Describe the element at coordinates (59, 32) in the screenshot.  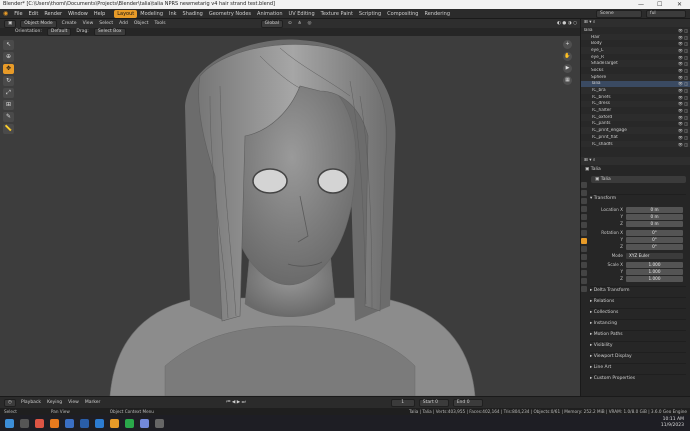
I see `orientation-dropdown: Default` at that location.